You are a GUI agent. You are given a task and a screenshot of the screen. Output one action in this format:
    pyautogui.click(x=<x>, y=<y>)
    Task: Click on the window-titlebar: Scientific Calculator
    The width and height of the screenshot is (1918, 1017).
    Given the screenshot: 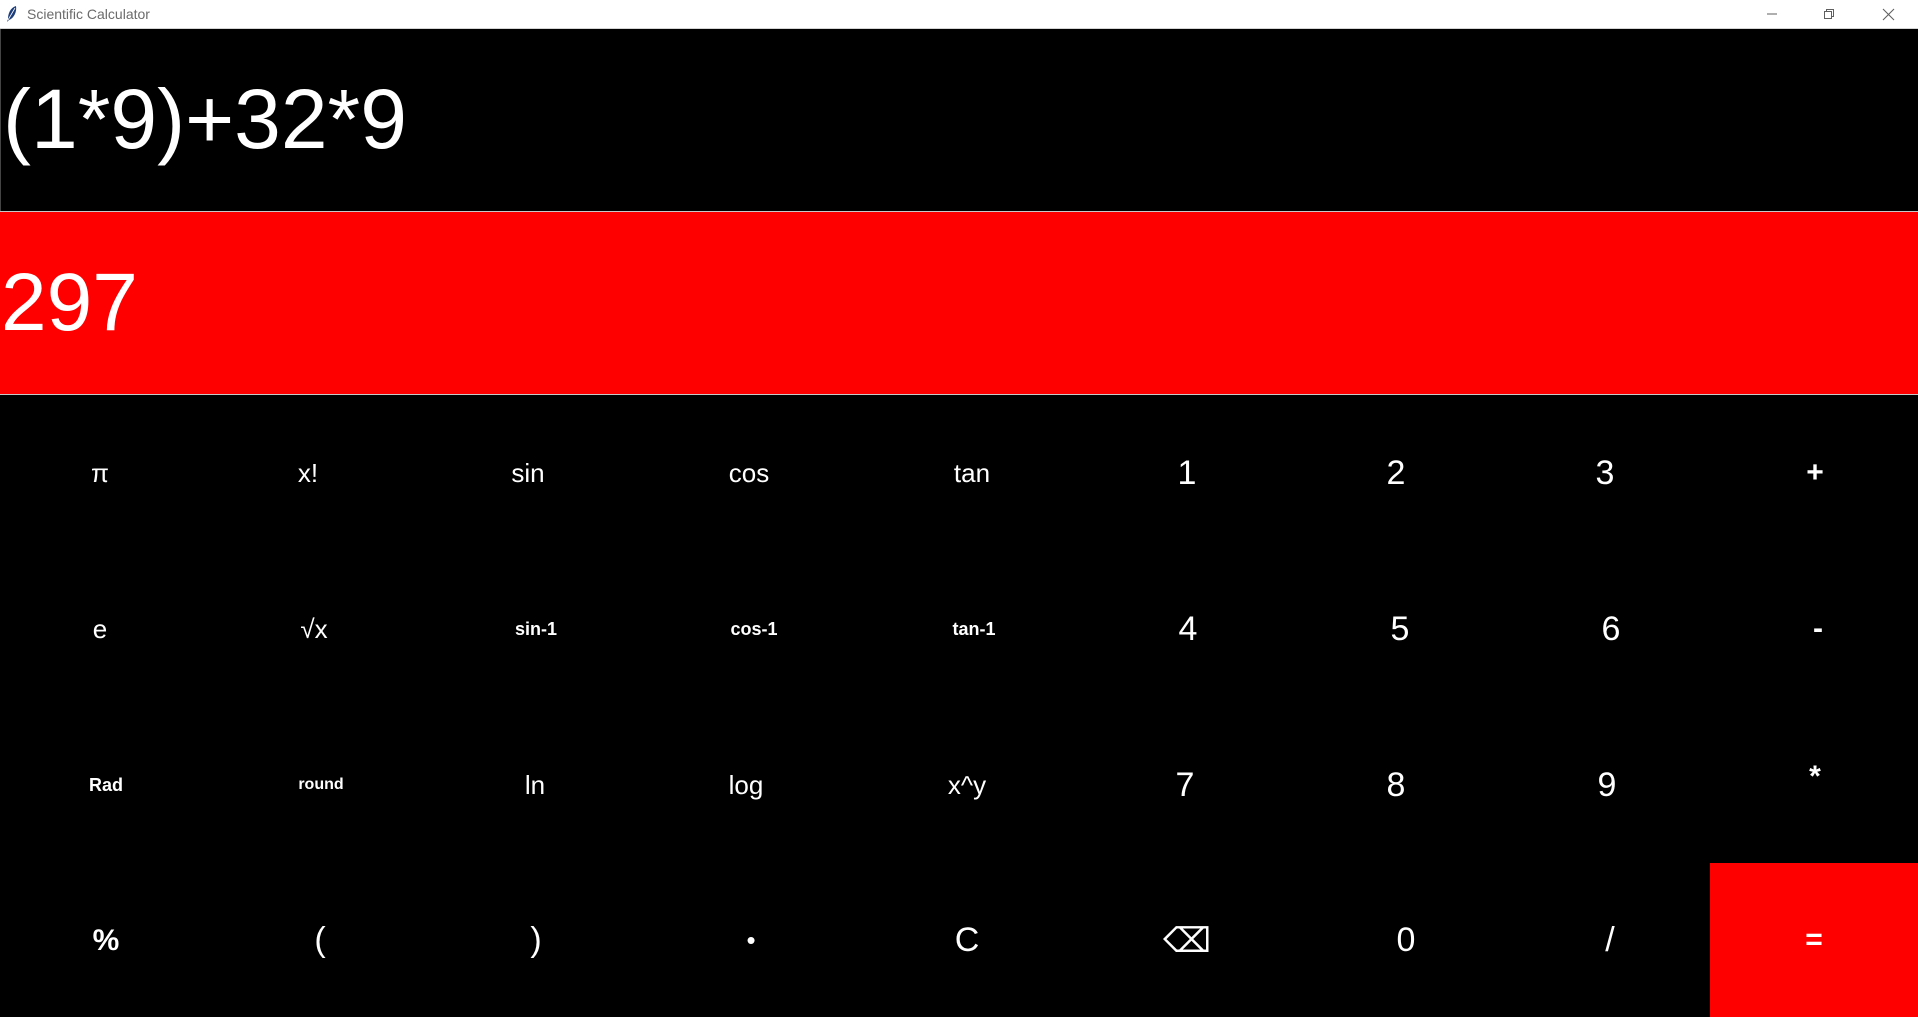 What is the action you would take?
    pyautogui.click(x=959, y=14)
    